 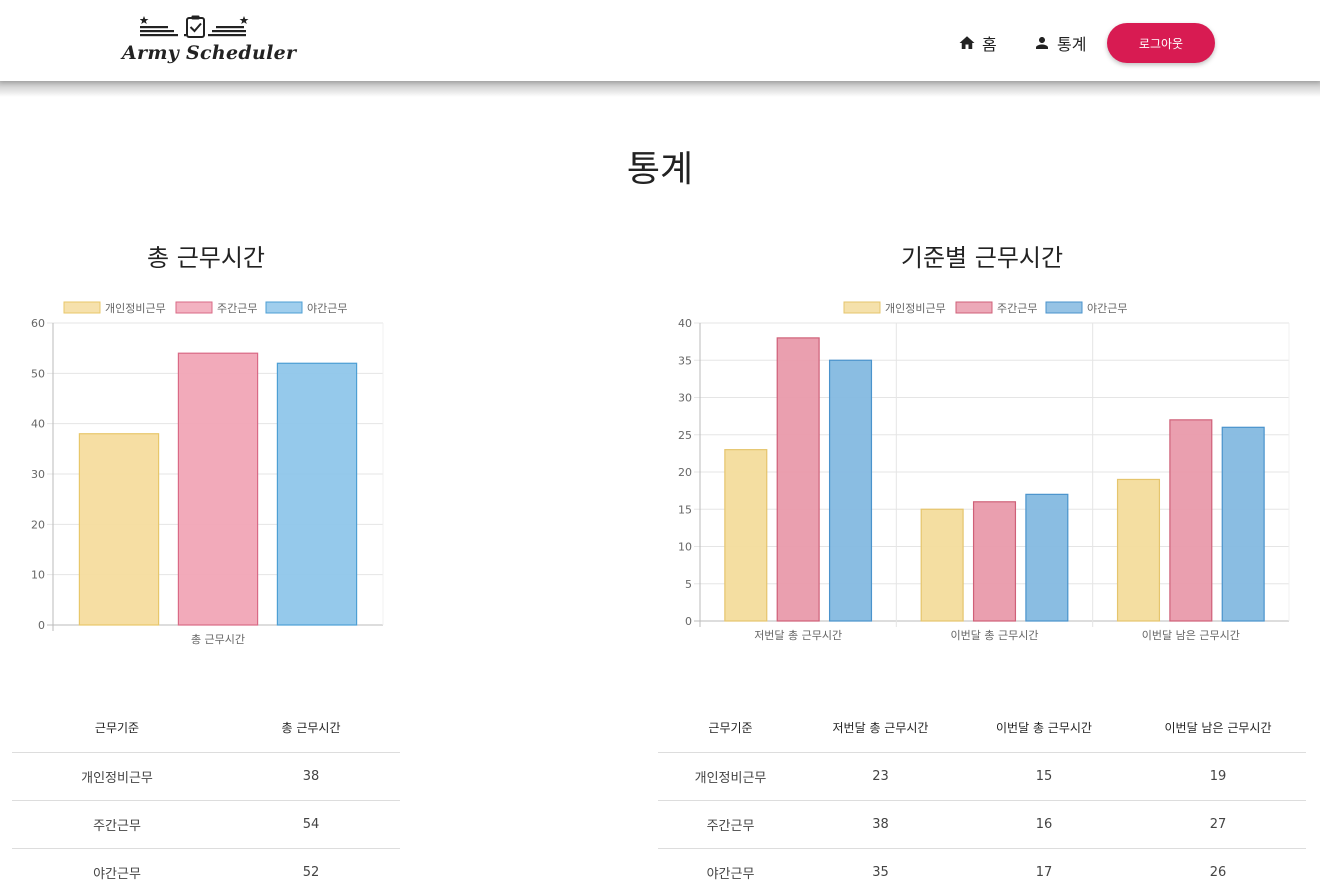 I want to click on nav-home-label: 홈, so click(x=989, y=44).